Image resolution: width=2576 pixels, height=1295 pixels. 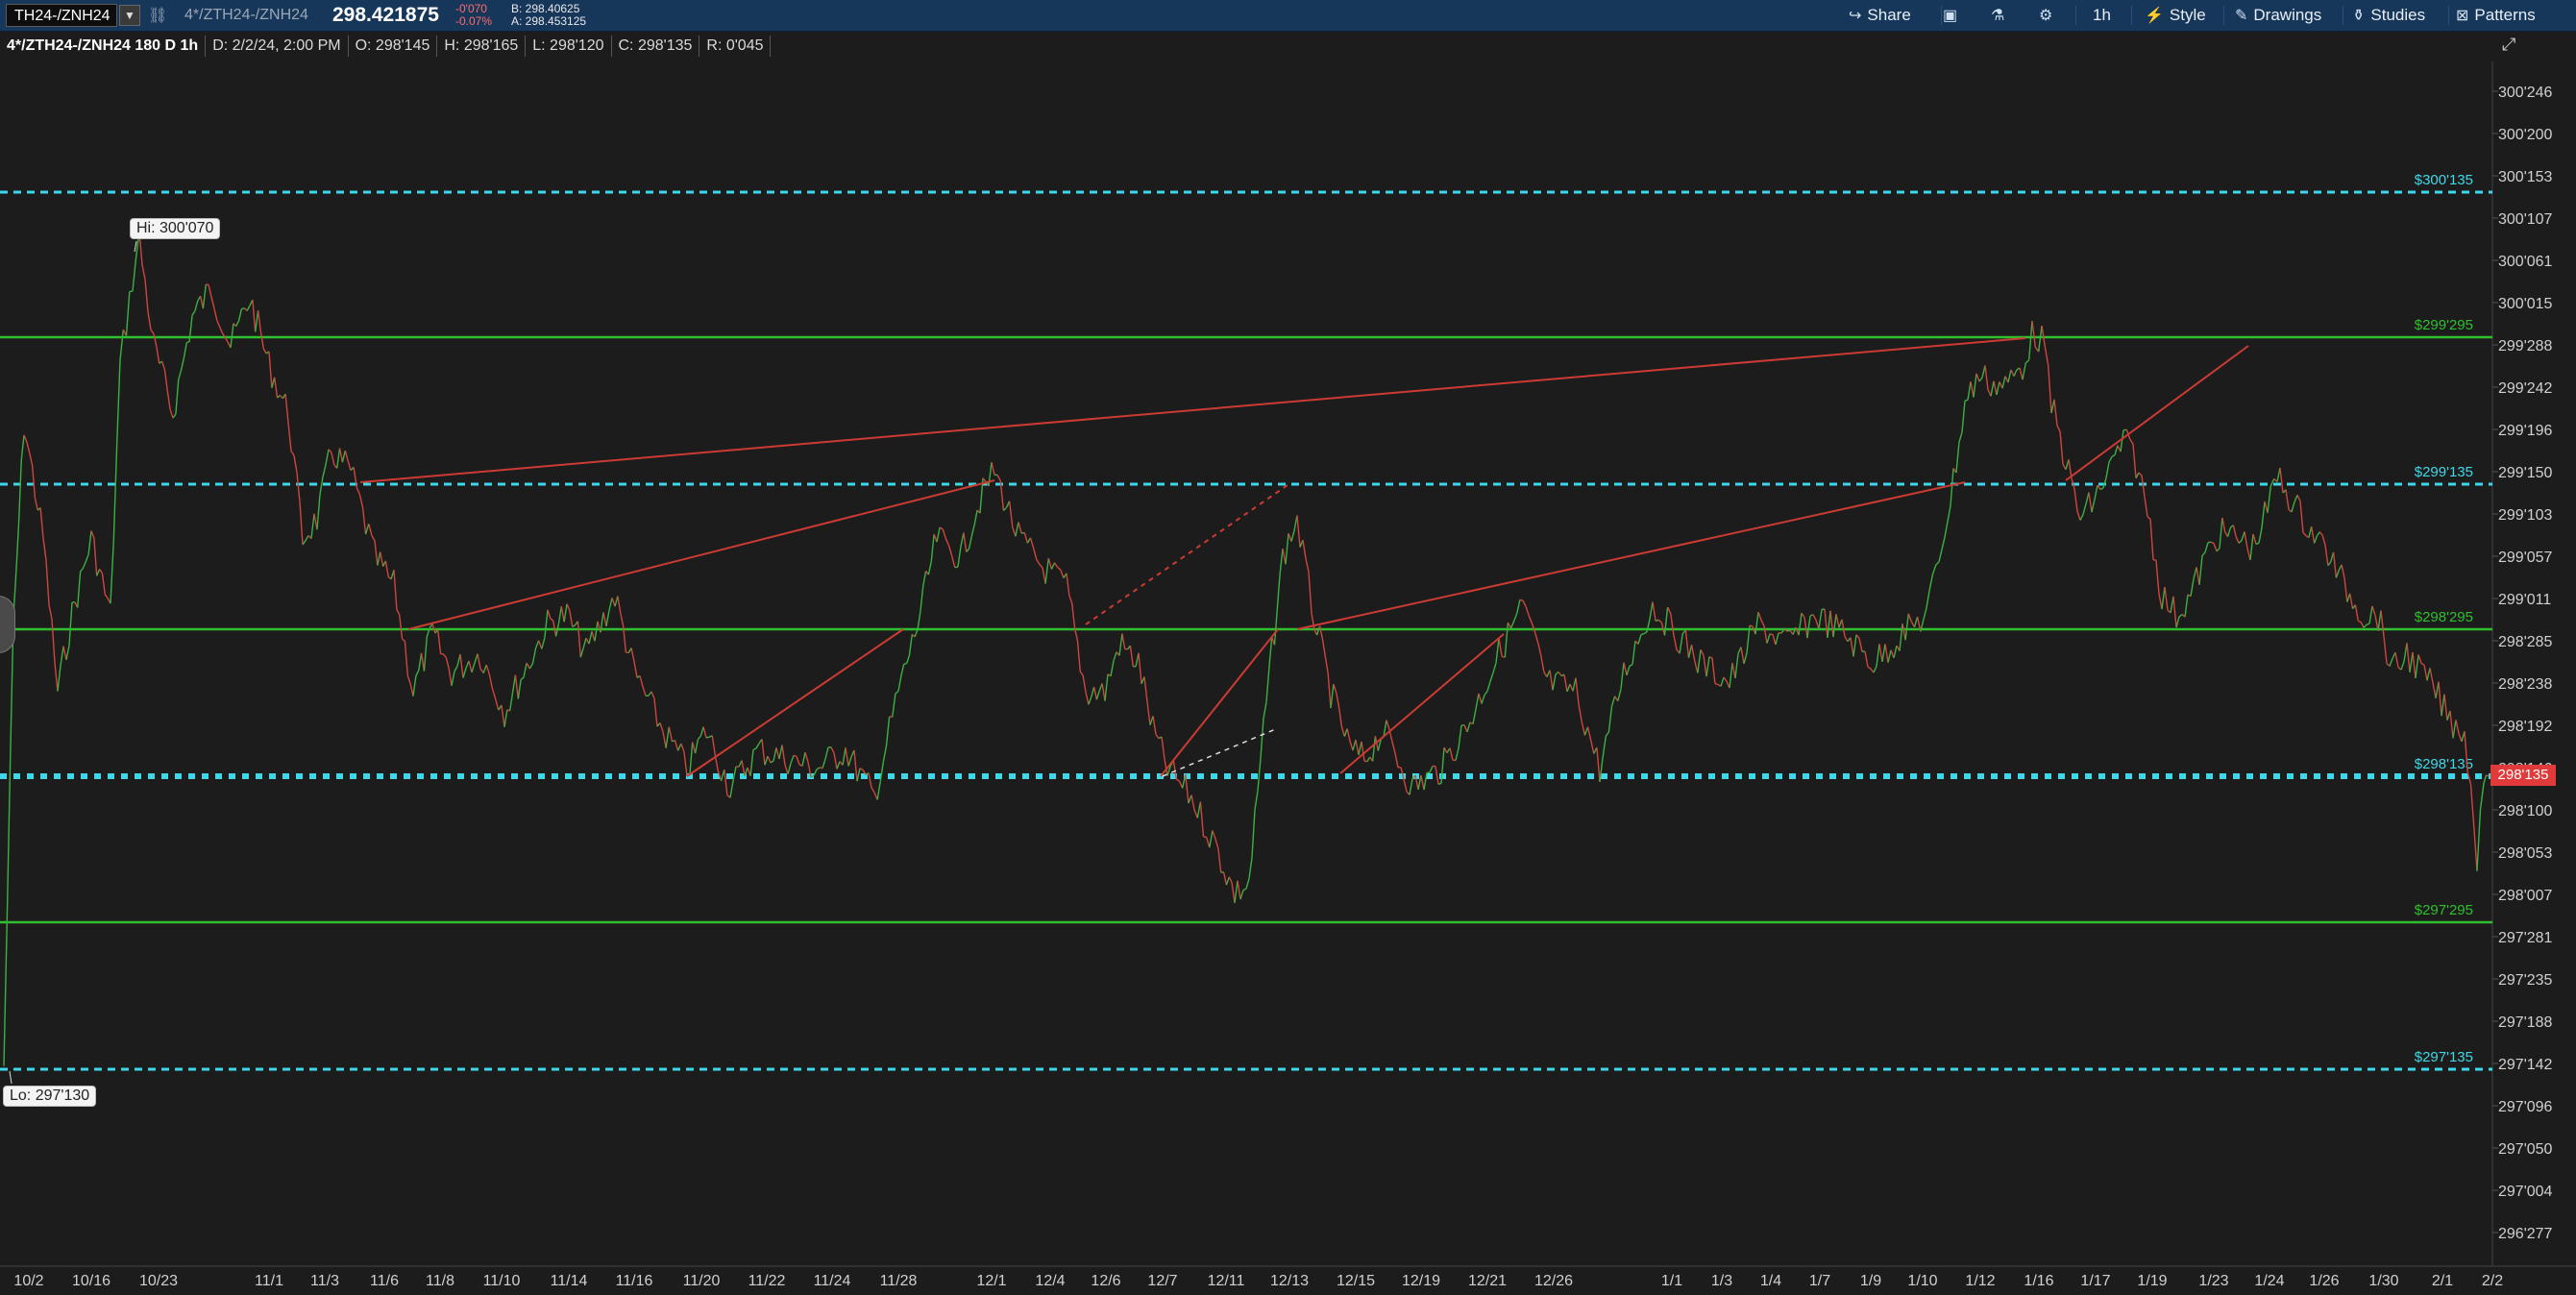 I want to click on x-tick-label: 1/3, so click(x=1721, y=1281).